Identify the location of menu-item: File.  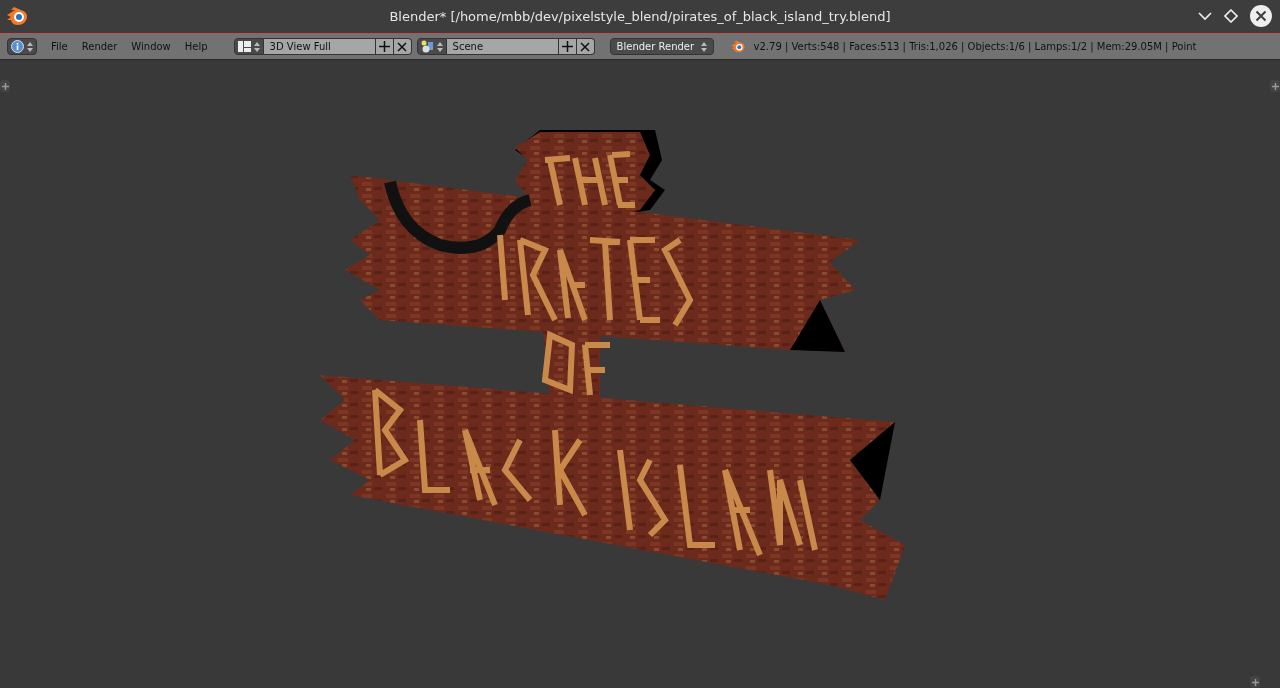
(64, 46).